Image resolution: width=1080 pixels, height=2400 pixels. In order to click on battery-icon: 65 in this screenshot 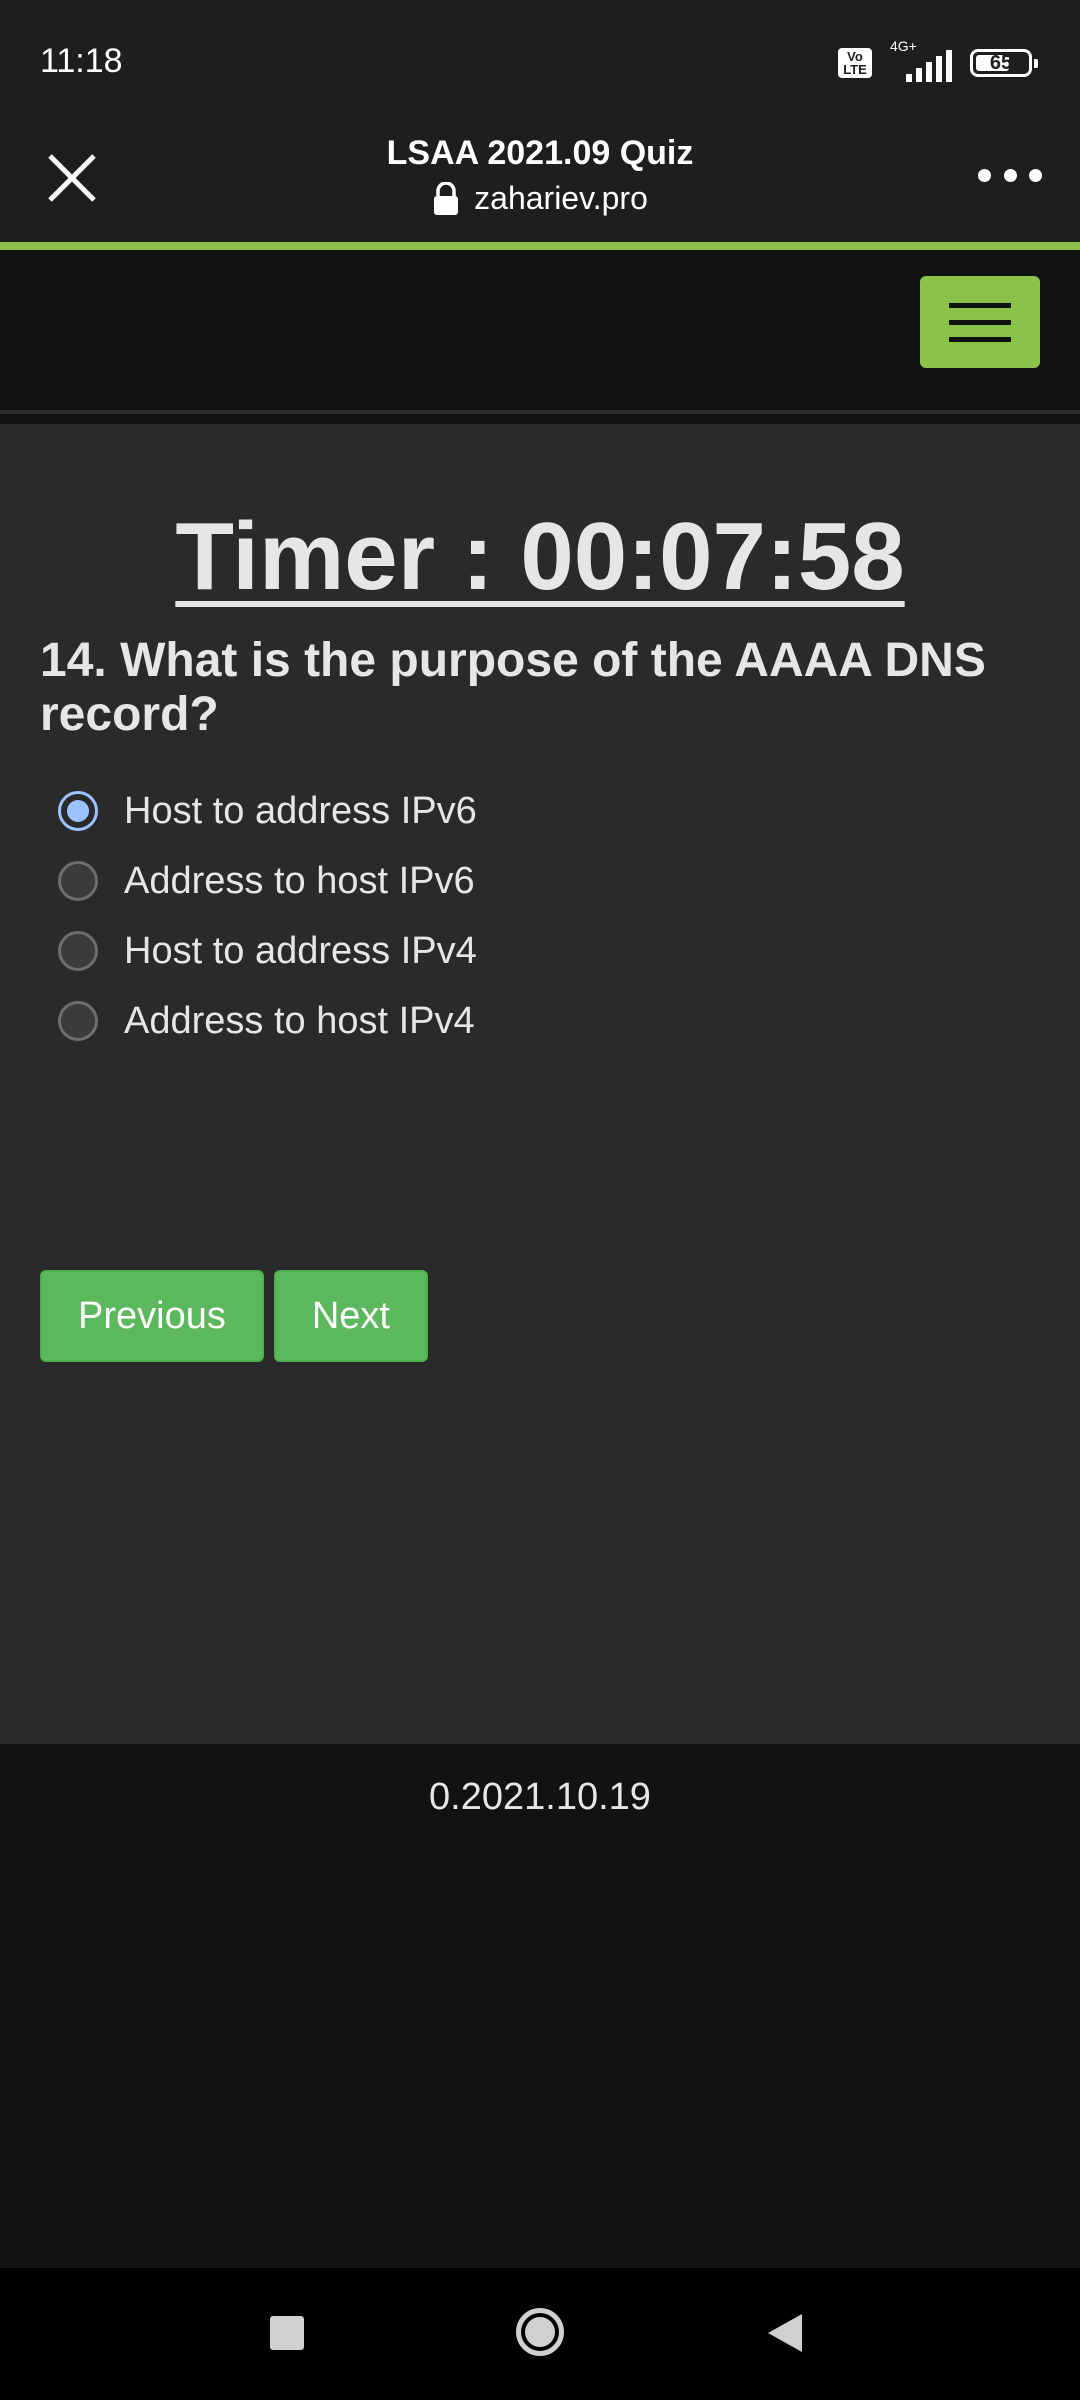, I will do `click(1004, 63)`.